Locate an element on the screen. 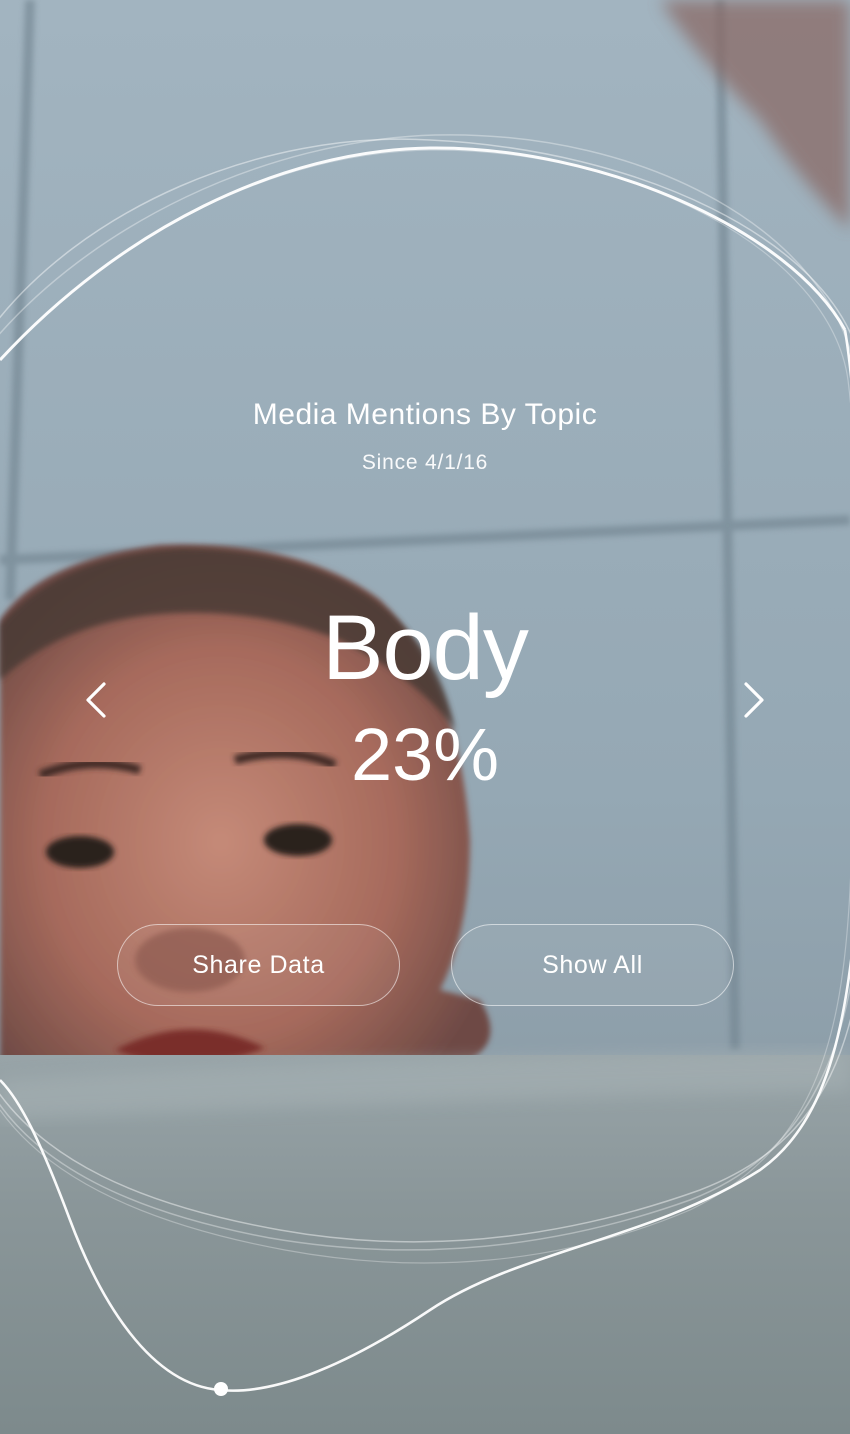  show-all-button: Show All is located at coordinates (592, 965).